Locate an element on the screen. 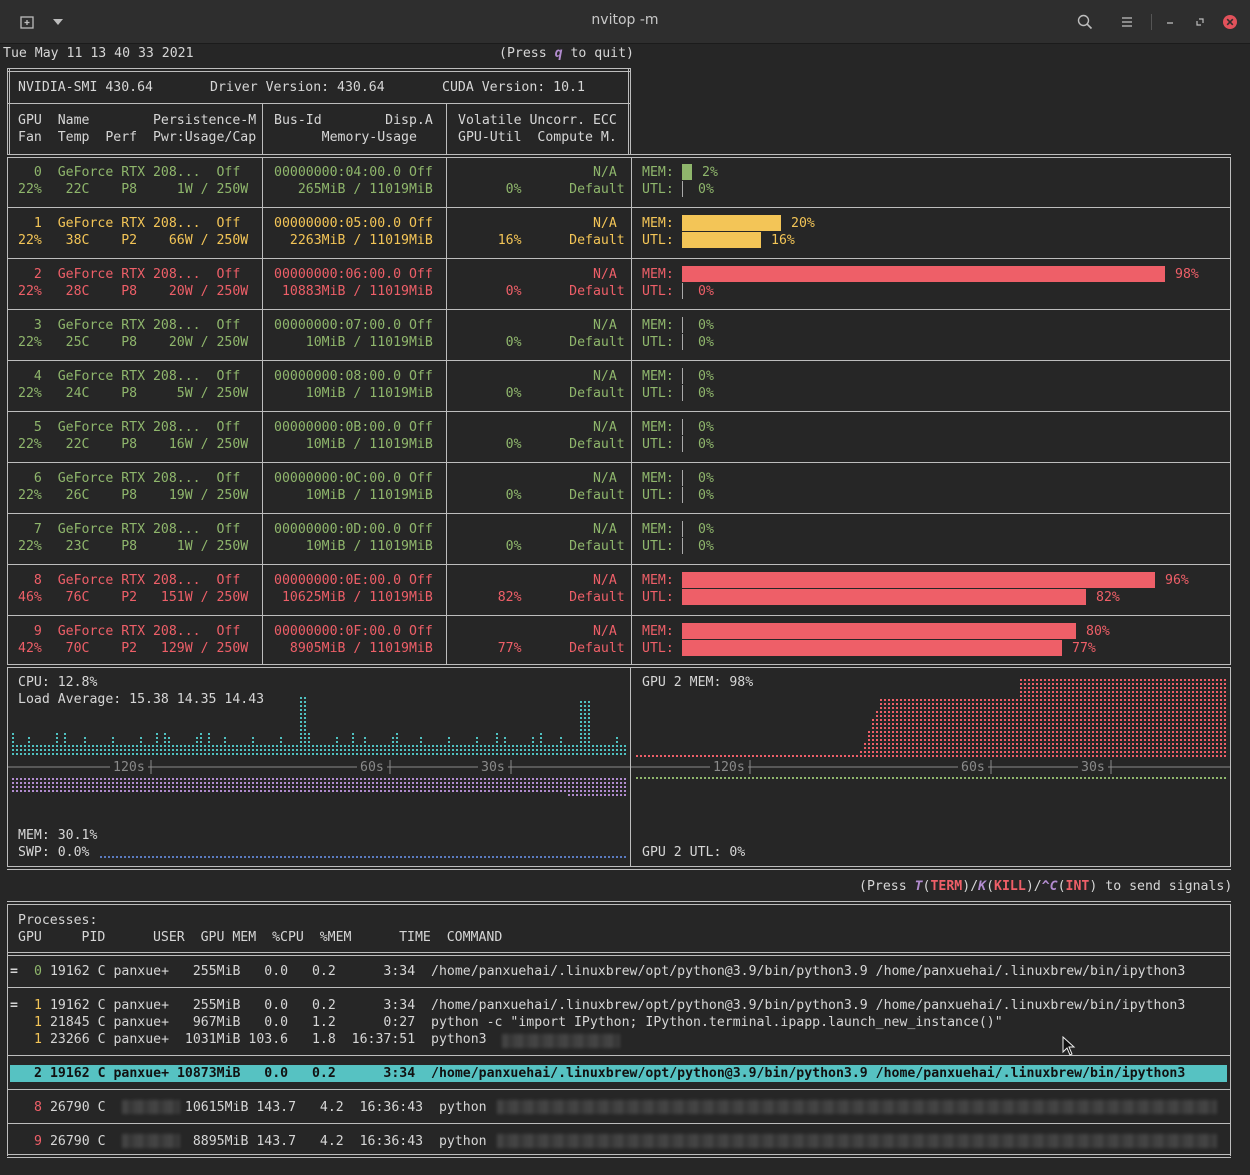  gpu-utl-percent: 82% is located at coordinates (1108, 597).